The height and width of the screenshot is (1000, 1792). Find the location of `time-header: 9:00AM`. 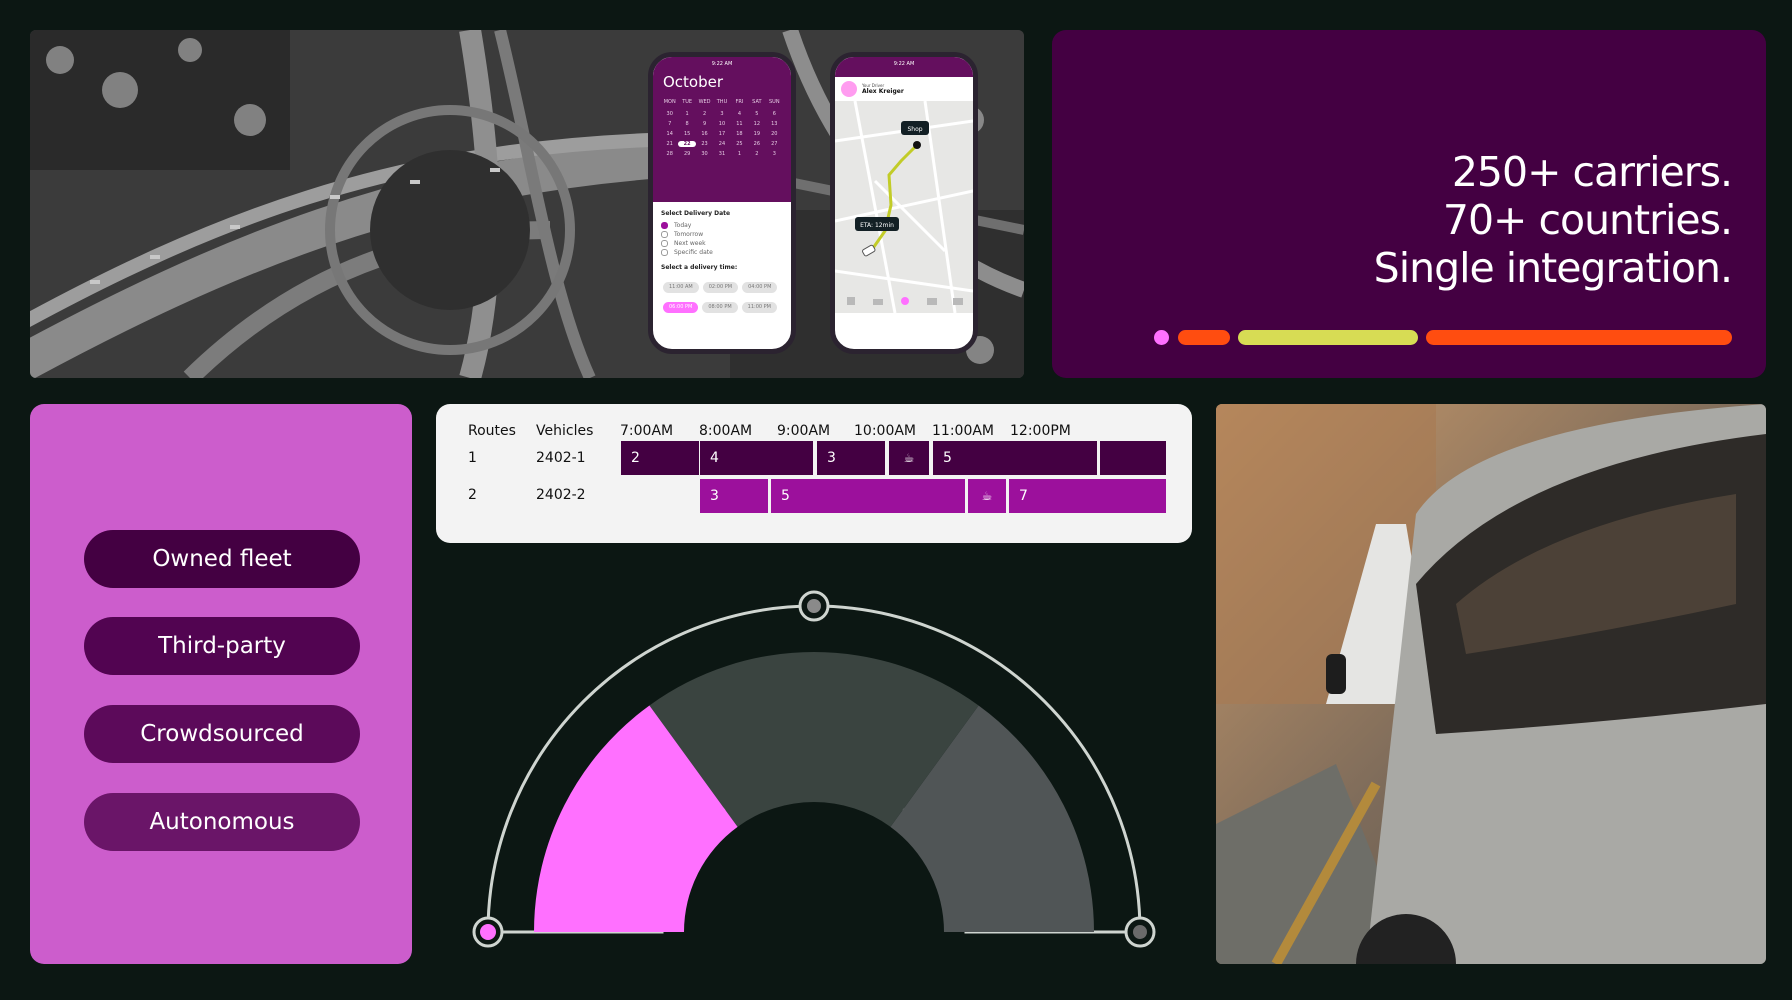

time-header: 9:00AM is located at coordinates (804, 431).